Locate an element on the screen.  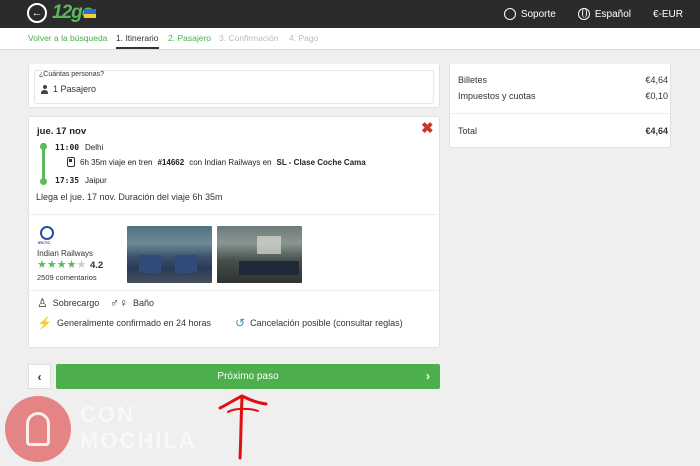
reviews-count: 2509 comentarios is located at coordinates (67, 277).